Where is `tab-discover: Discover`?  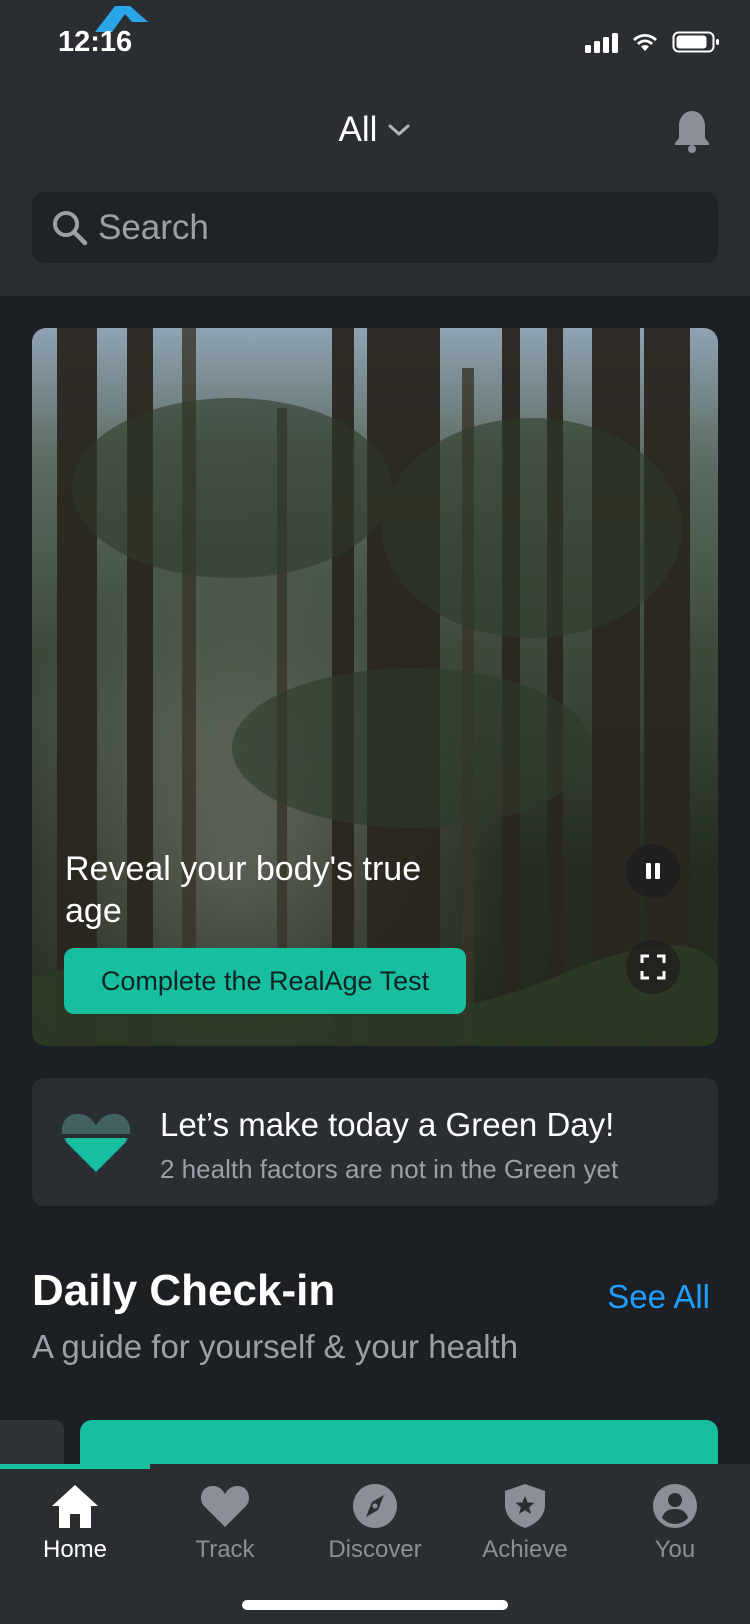 tab-discover: Discover is located at coordinates (375, 1523).